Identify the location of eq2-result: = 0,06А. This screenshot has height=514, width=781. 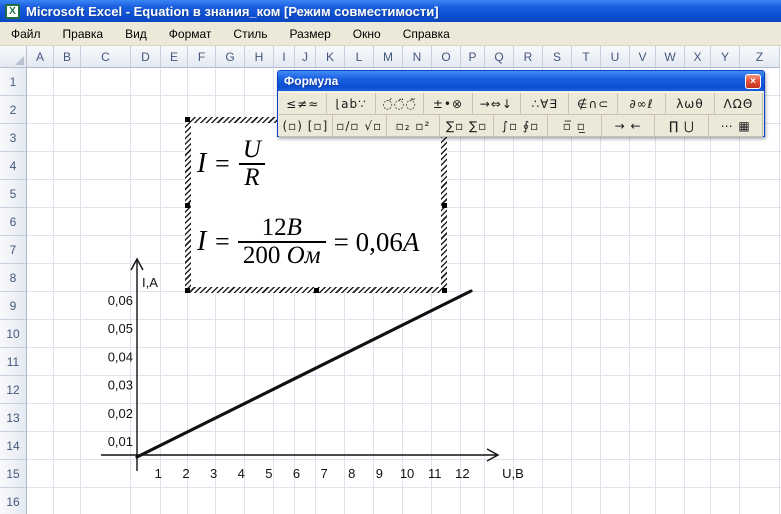
(376, 241).